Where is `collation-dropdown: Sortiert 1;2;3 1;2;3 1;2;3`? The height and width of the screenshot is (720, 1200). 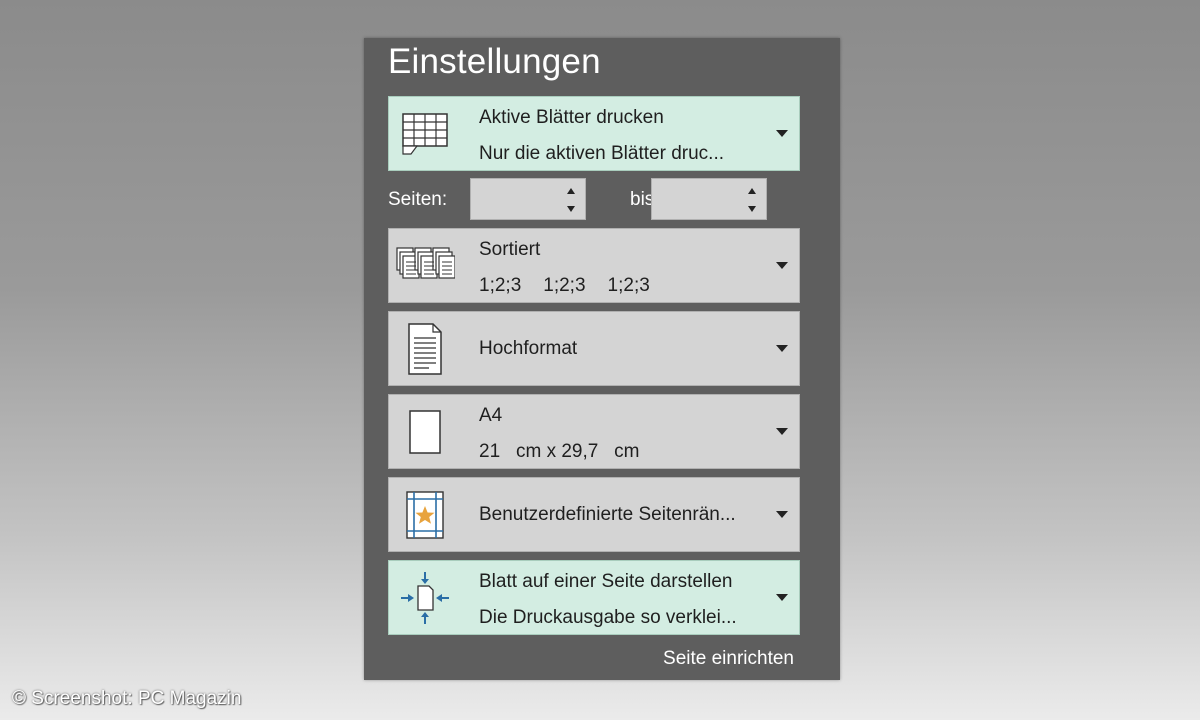
collation-dropdown: Sortiert 1;2;3 1;2;3 1;2;3 is located at coordinates (594, 265).